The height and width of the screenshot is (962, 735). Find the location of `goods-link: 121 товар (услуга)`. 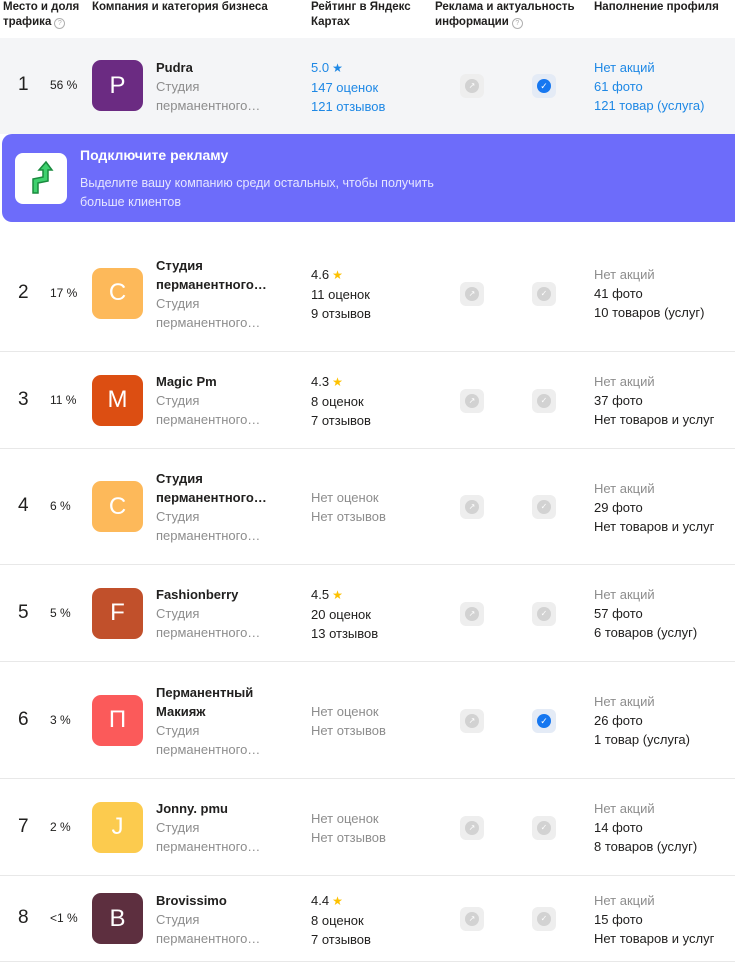

goods-link: 121 товар (услуга) is located at coordinates (649, 105).